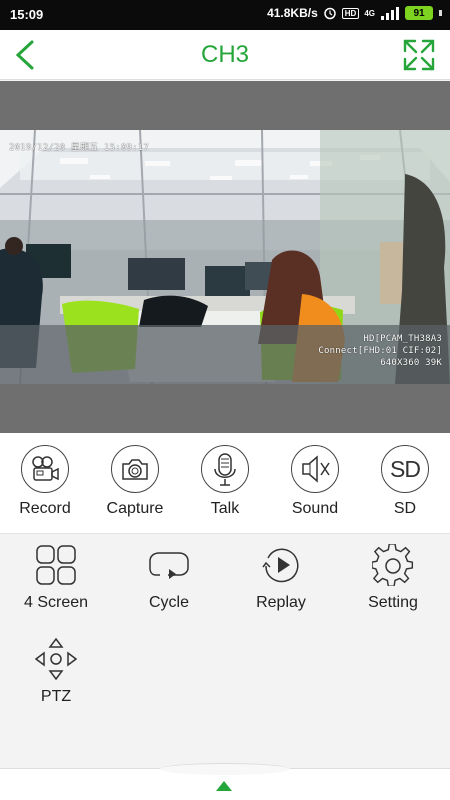 The height and width of the screenshot is (800, 450). Describe the element at coordinates (440, 13) in the screenshot. I see `battery-tip` at that location.